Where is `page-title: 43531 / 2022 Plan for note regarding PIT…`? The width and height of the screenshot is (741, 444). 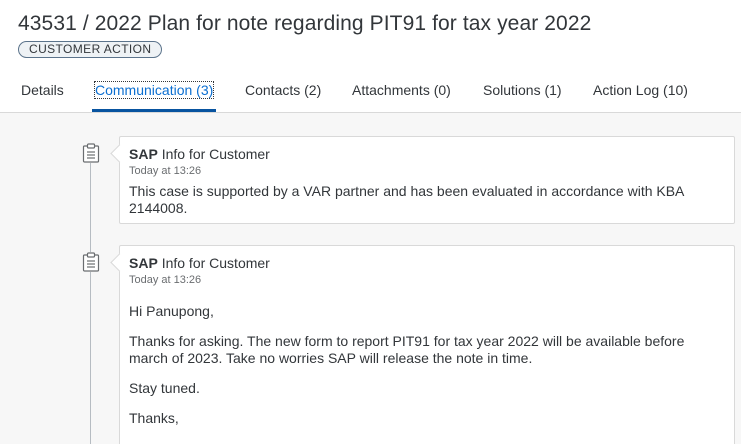
page-title: 43531 / 2022 Plan for note regarding PIT… is located at coordinates (305, 23).